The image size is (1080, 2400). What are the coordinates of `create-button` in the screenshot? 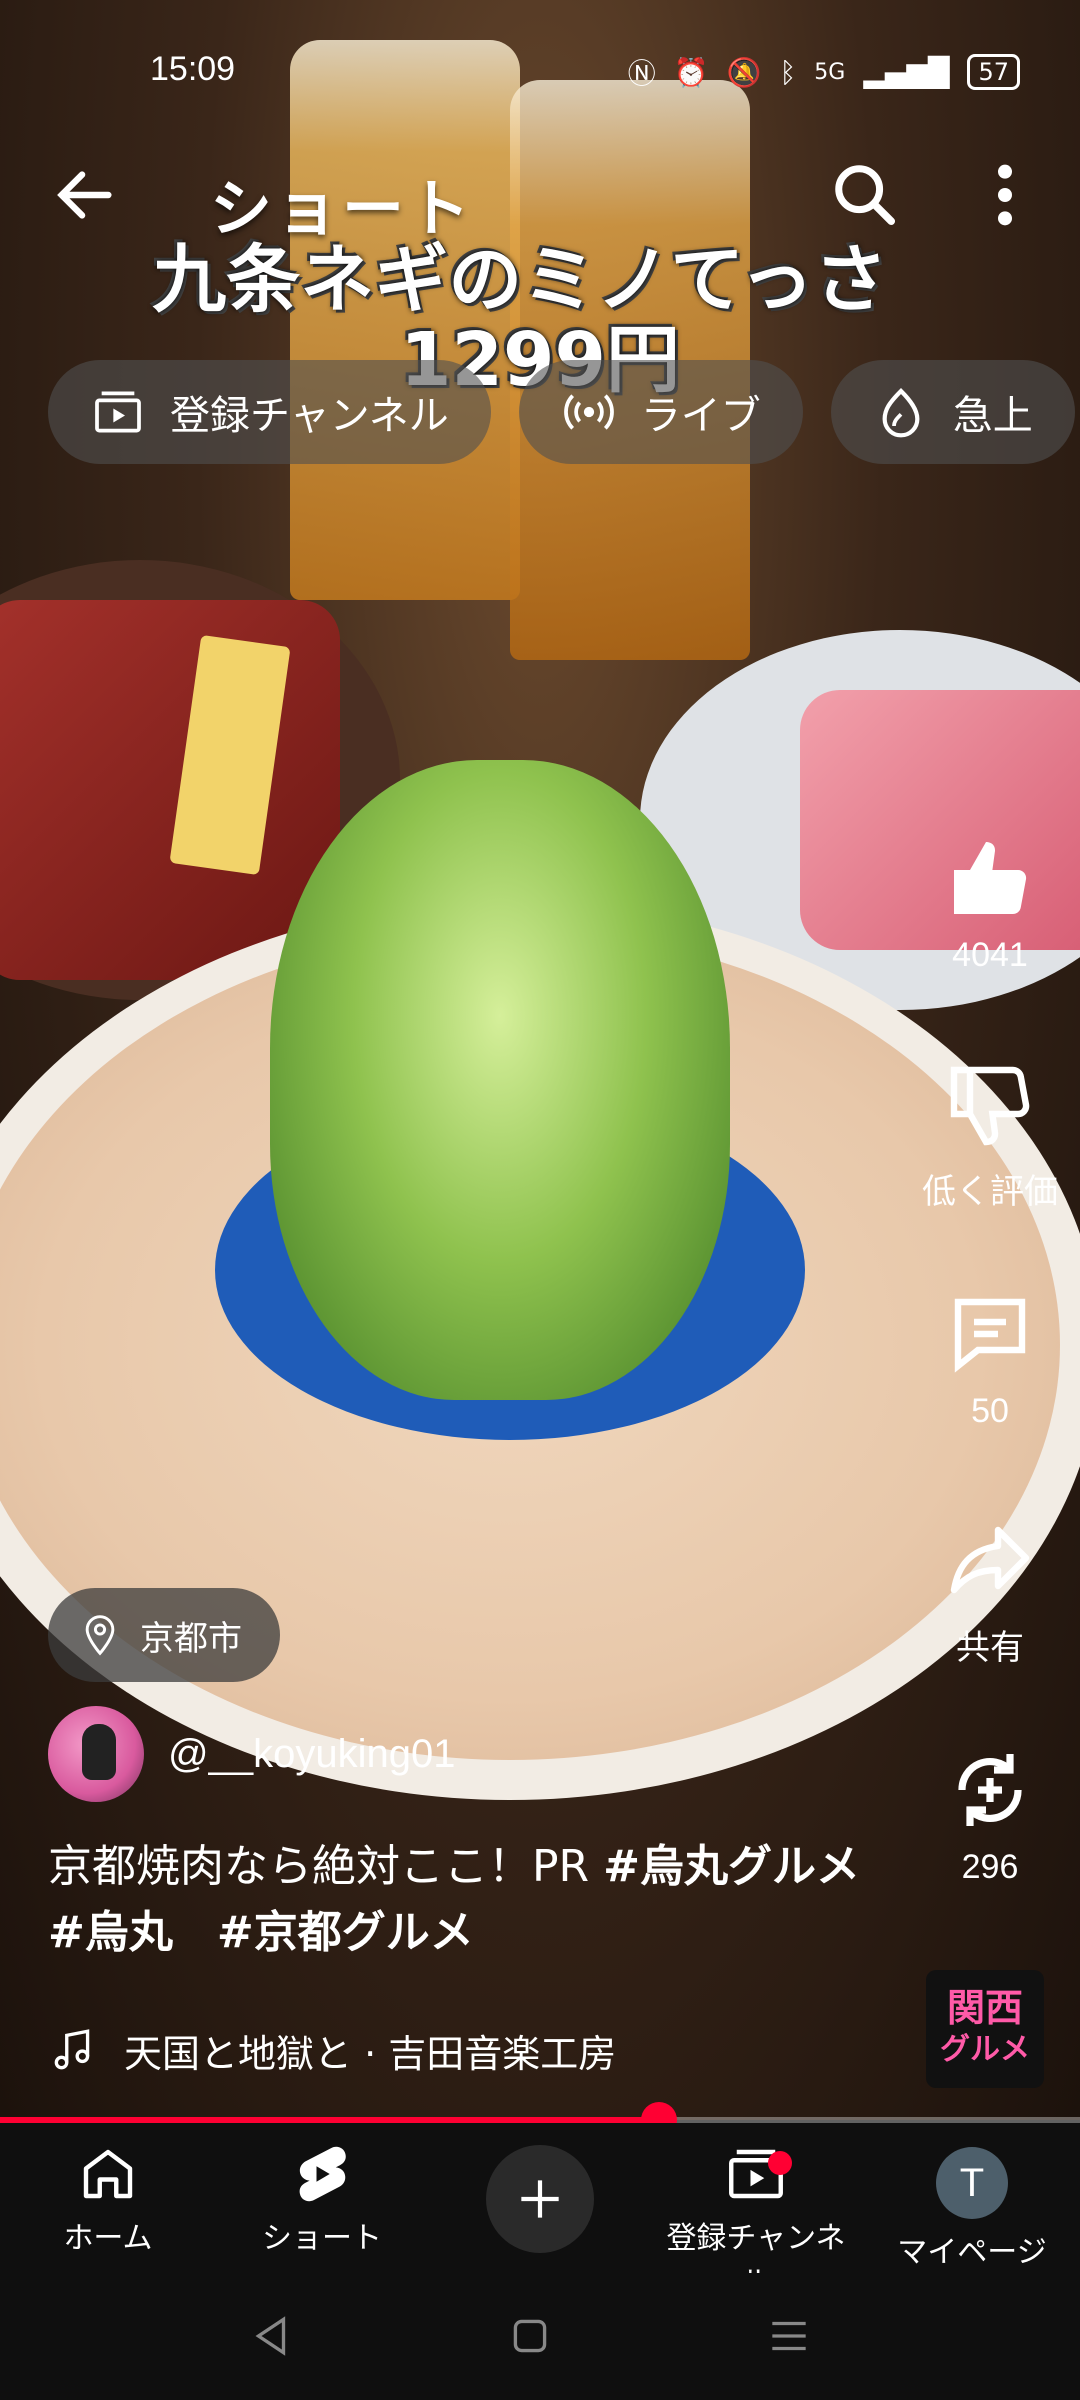 It's located at (540, 2199).